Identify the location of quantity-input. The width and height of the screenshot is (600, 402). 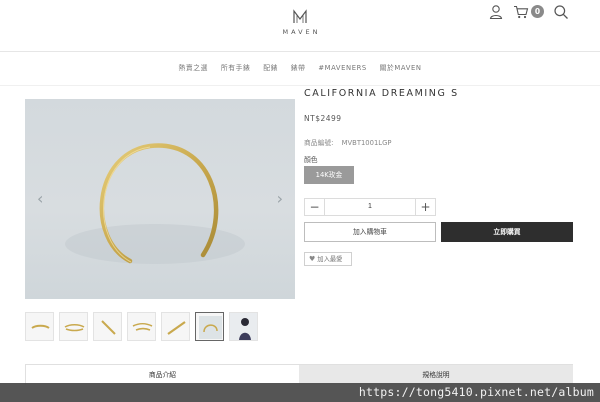
(370, 207).